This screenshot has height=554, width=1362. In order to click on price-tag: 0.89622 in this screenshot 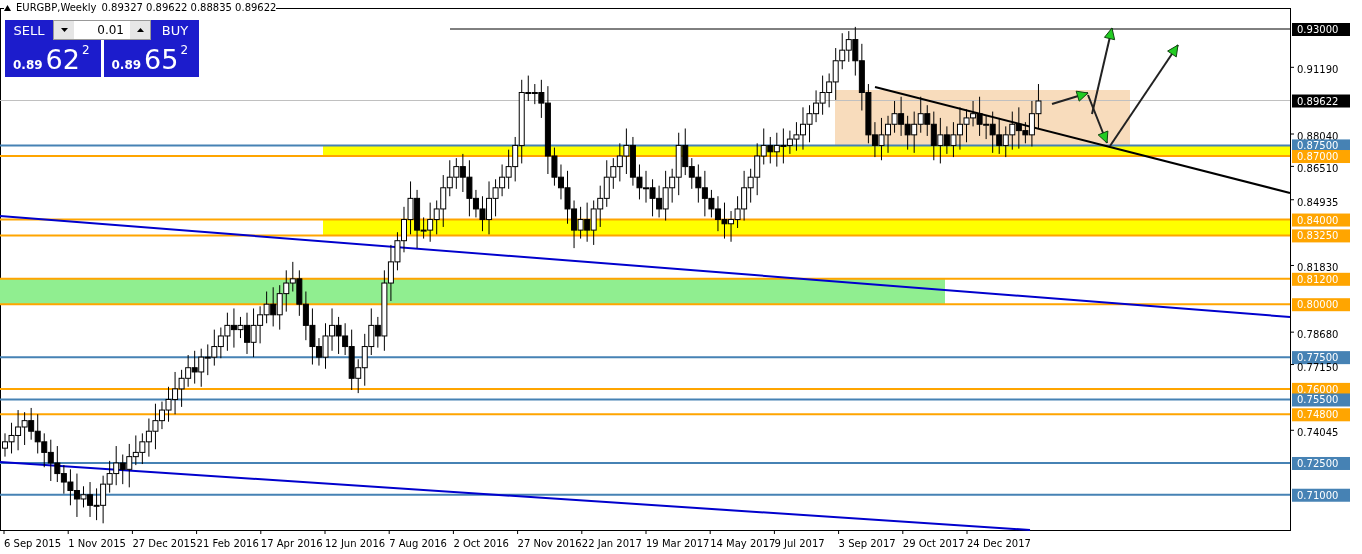, I will do `click(1321, 101)`.